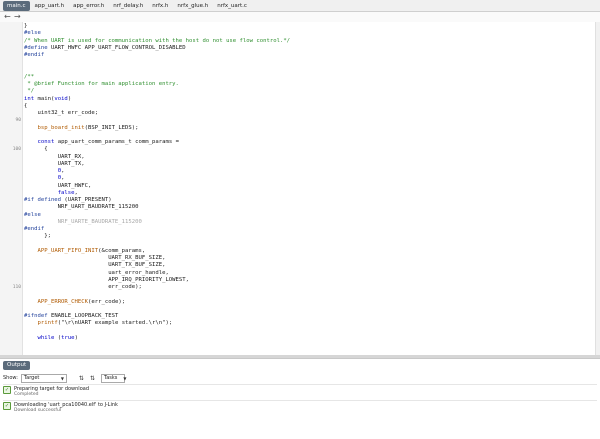 This screenshot has height=439, width=600. What do you see at coordinates (58, 185) in the screenshot?
I see `code-line: UART_HWFC,` at bounding box center [58, 185].